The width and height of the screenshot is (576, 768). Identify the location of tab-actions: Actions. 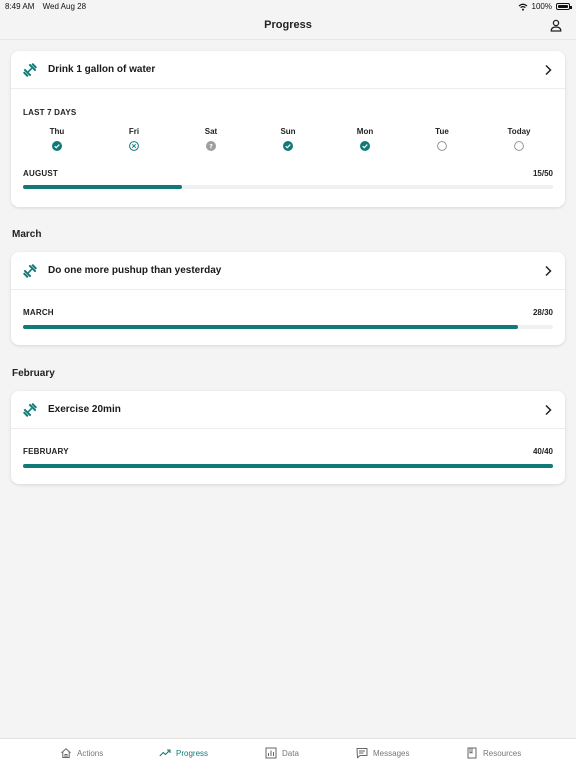
(81, 753).